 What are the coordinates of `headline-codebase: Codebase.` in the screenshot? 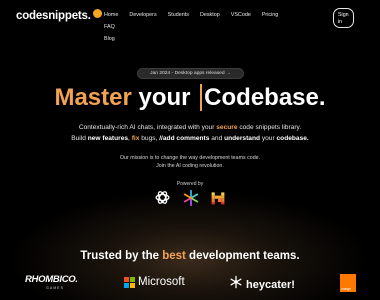 It's located at (263, 97).